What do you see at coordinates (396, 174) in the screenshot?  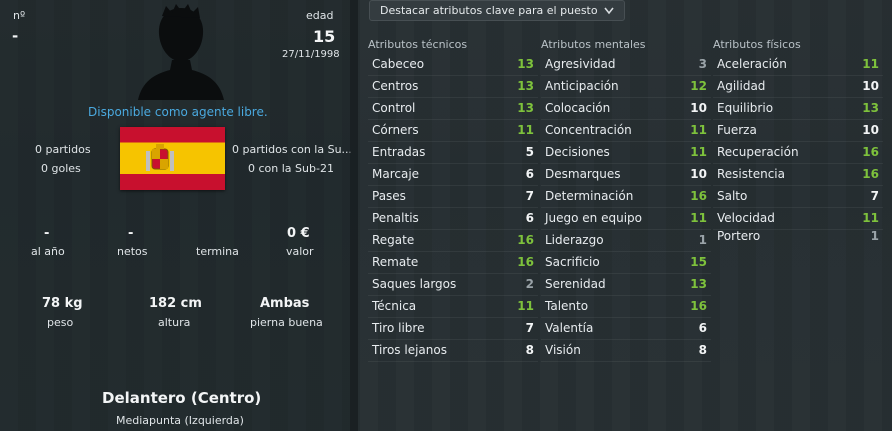 I see `attribute-name: Marcaje` at bounding box center [396, 174].